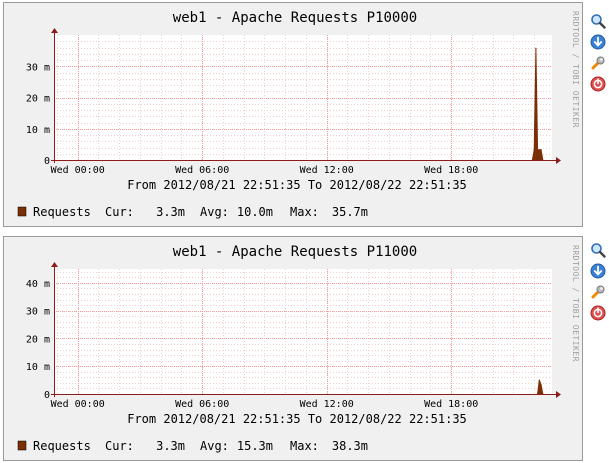 This screenshot has height=463, width=609. I want to click on legend-avg-value: 15.3m, so click(255, 446).